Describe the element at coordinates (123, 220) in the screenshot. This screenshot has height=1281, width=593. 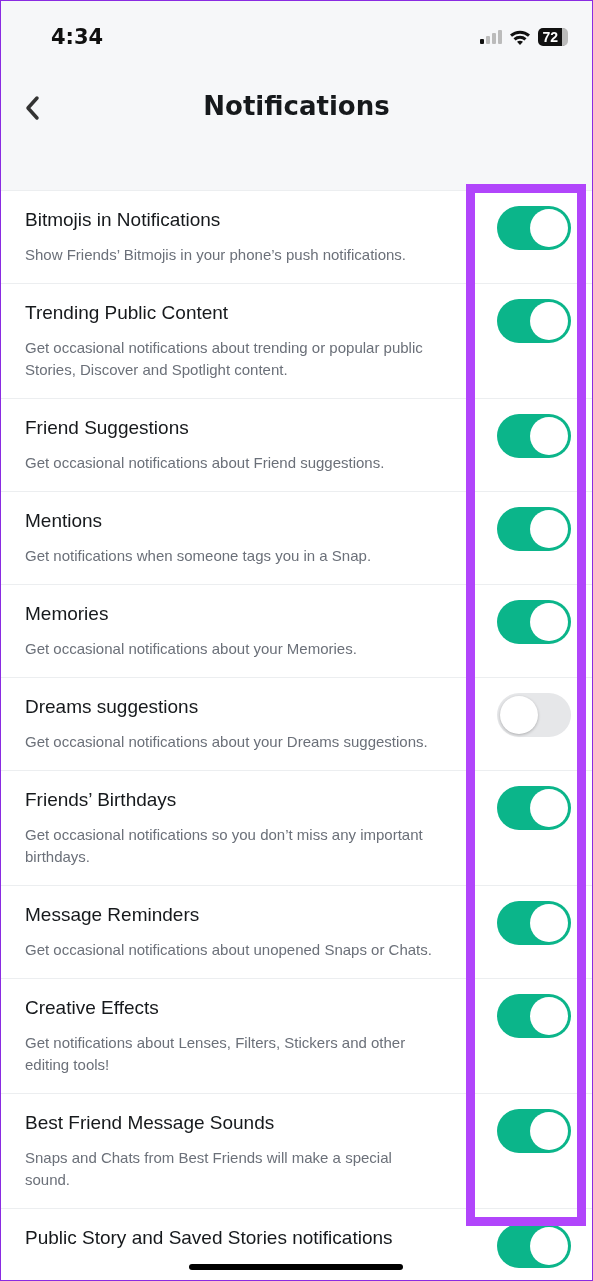
I see `setting-title: Bitmojis in Notifications` at that location.